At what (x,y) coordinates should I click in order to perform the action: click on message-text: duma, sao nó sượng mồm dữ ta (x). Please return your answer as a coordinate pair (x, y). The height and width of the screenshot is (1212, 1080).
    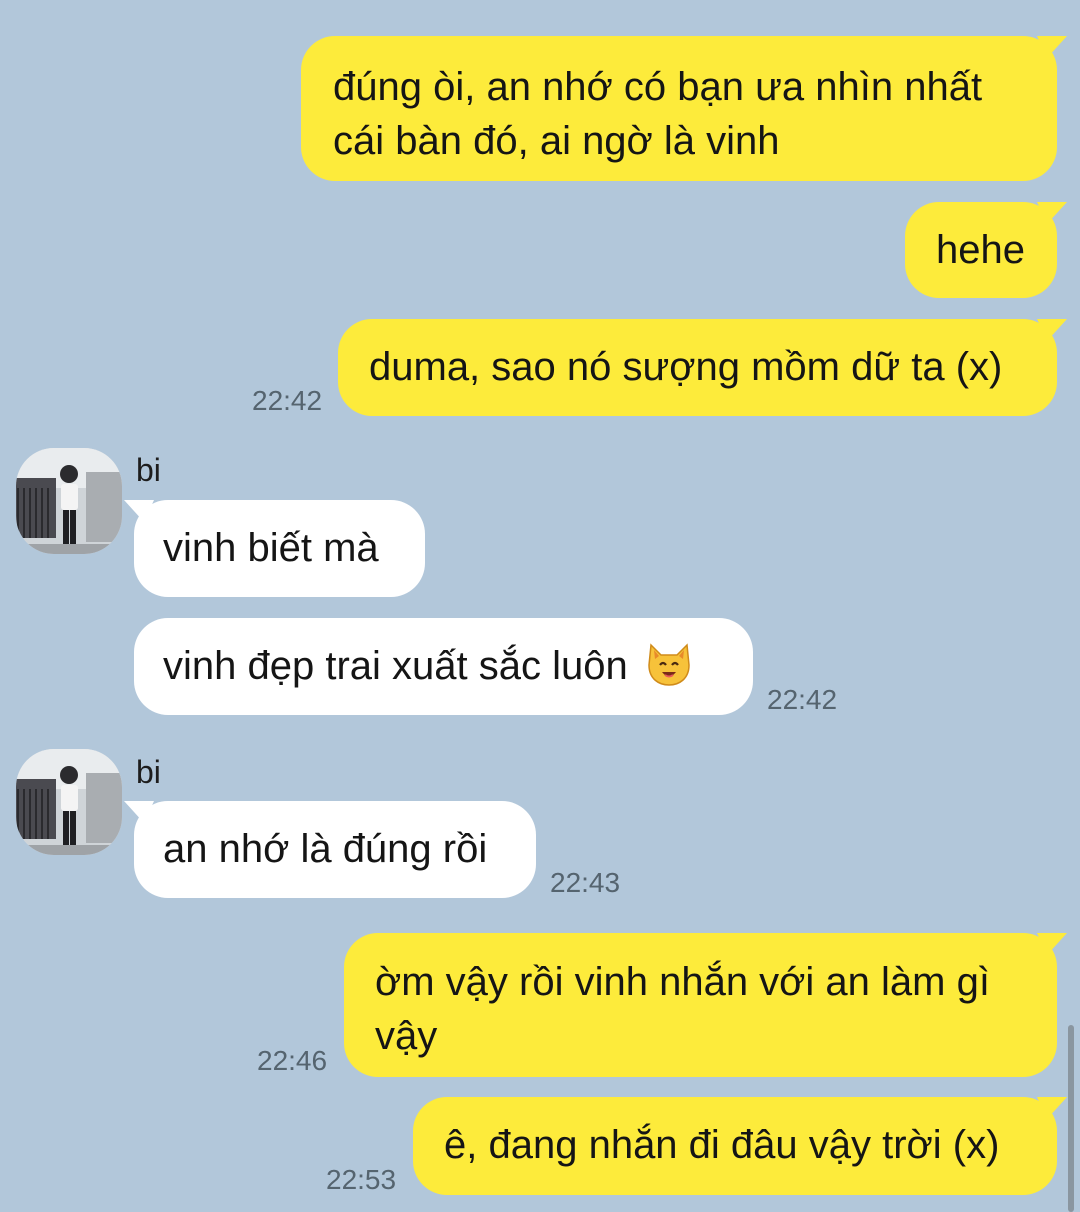
    Looking at the image, I should click on (686, 367).